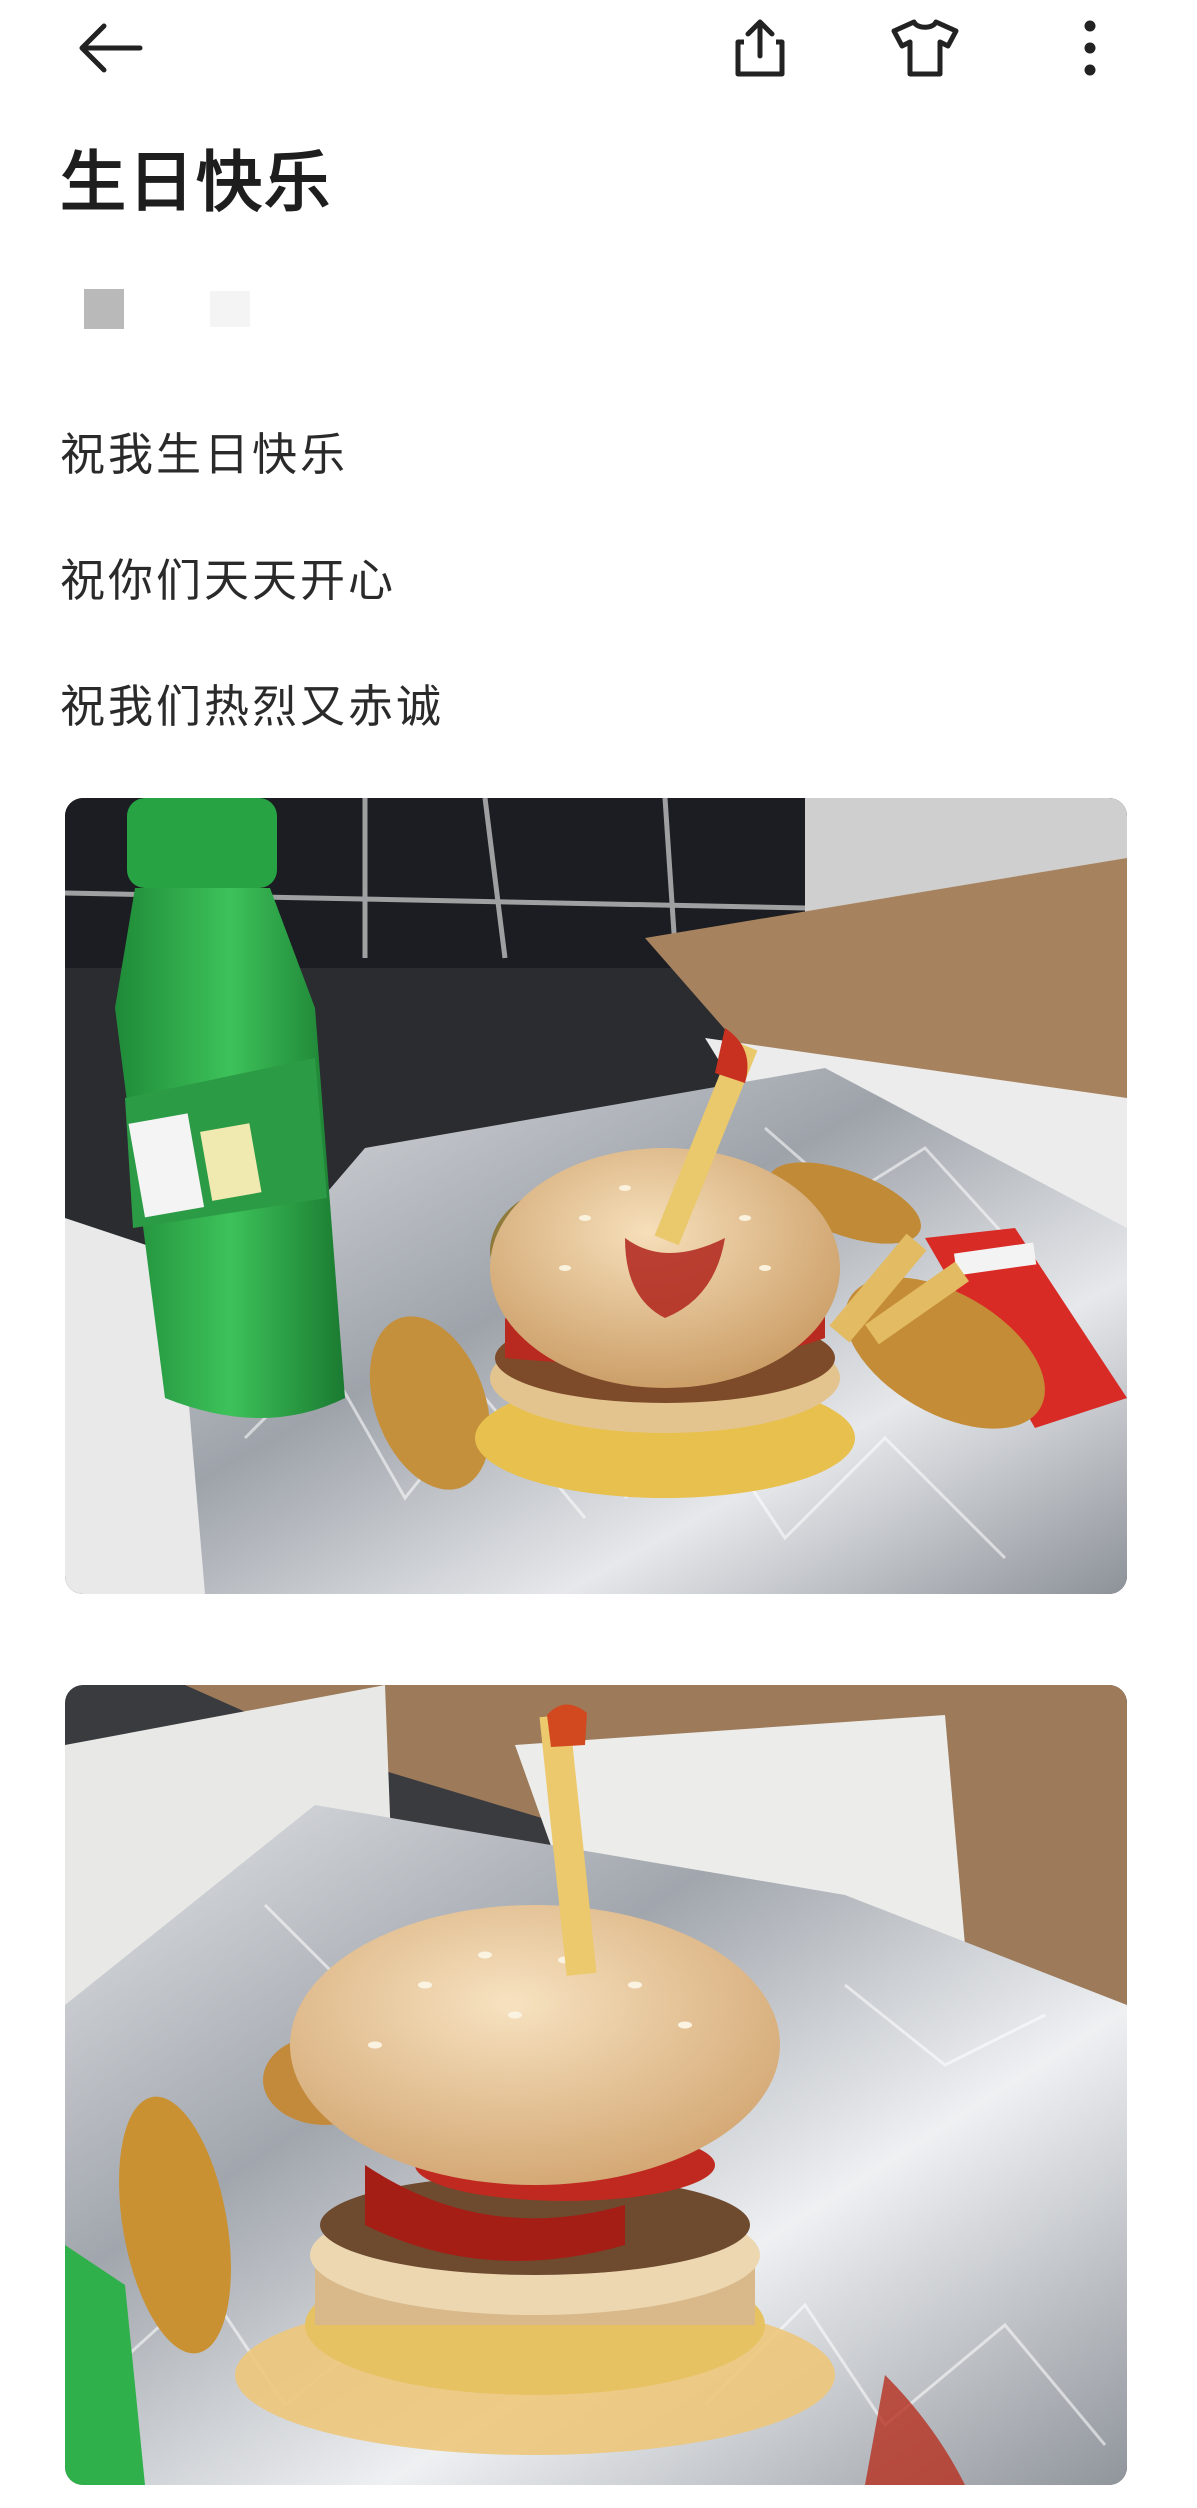  What do you see at coordinates (598, 50) in the screenshot?
I see `top-toolbar` at bounding box center [598, 50].